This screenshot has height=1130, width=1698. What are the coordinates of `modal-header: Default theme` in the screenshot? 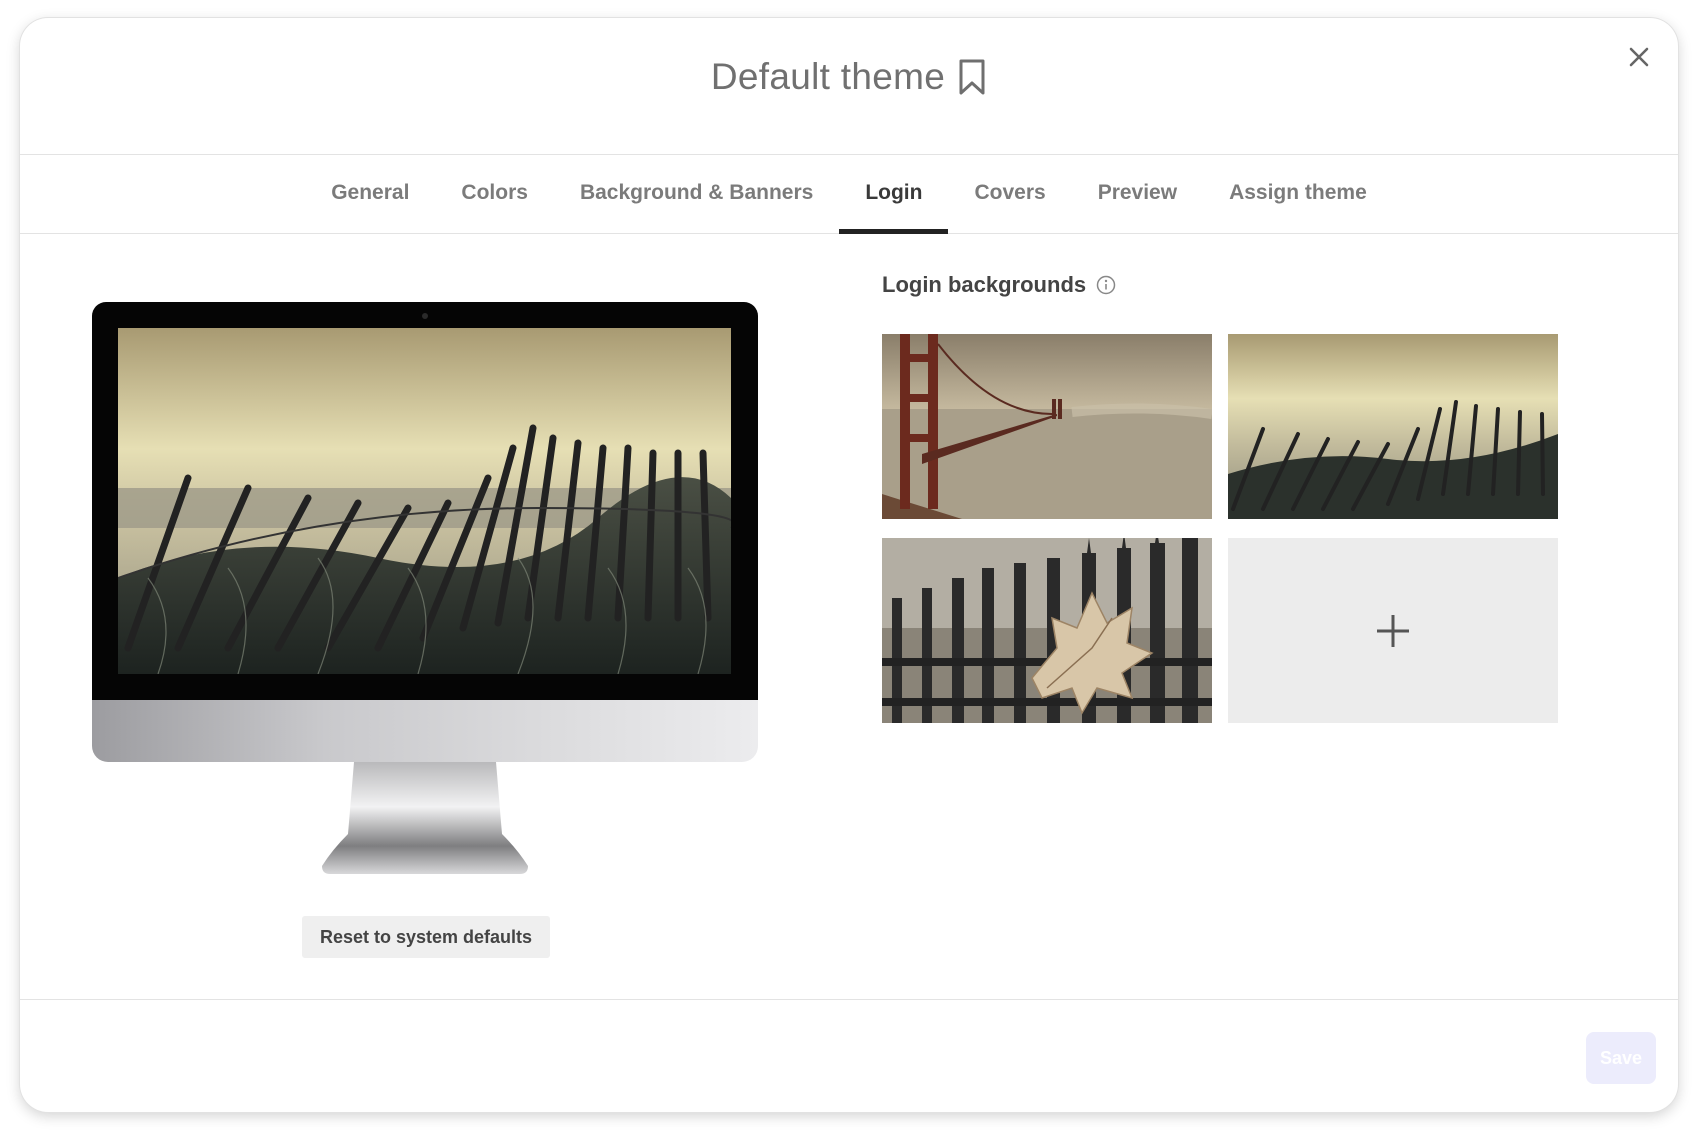 It's located at (849, 86).